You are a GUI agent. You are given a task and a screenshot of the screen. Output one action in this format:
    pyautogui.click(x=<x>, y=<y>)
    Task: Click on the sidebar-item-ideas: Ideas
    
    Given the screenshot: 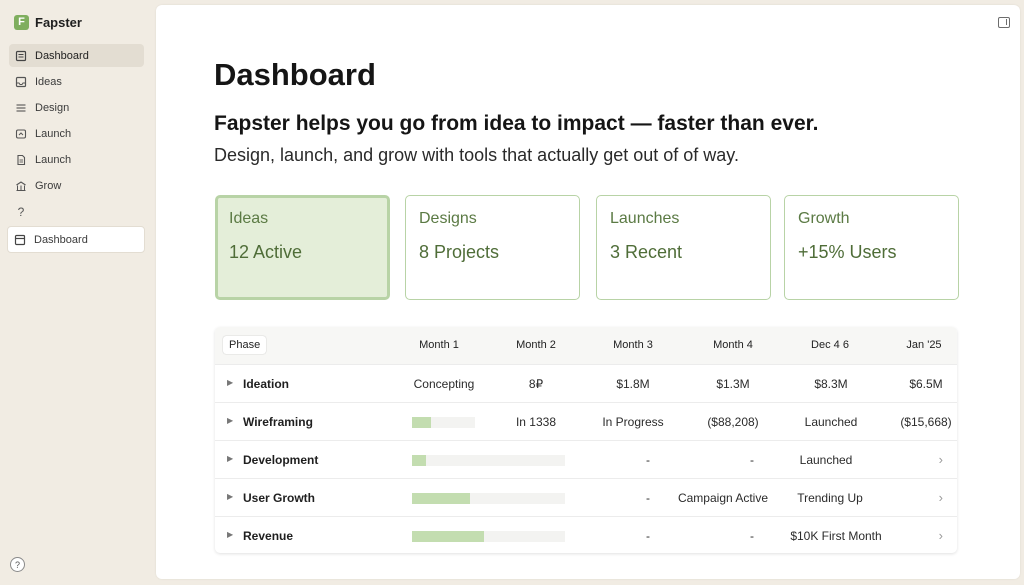 What is the action you would take?
    pyautogui.click(x=76, y=81)
    